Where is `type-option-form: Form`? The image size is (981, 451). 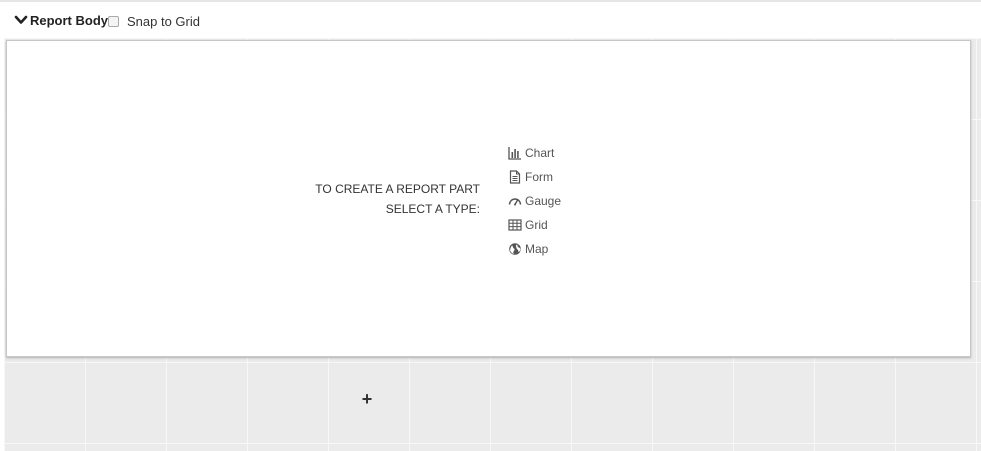
type-option-form: Form is located at coordinates (534, 177).